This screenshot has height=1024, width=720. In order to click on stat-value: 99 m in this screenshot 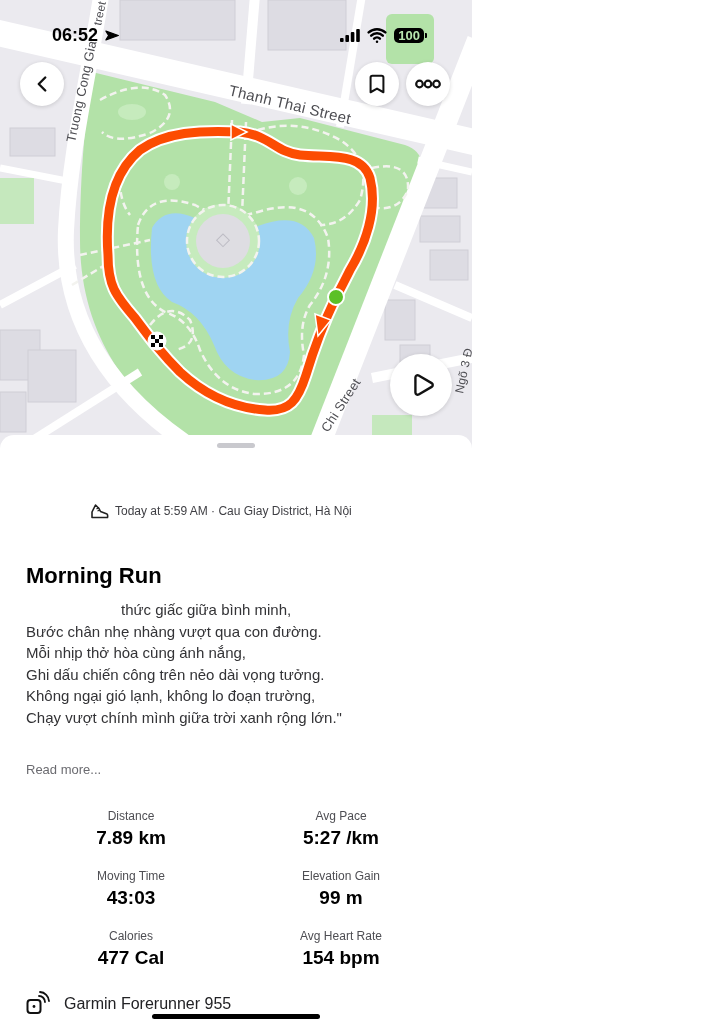, I will do `click(341, 898)`.